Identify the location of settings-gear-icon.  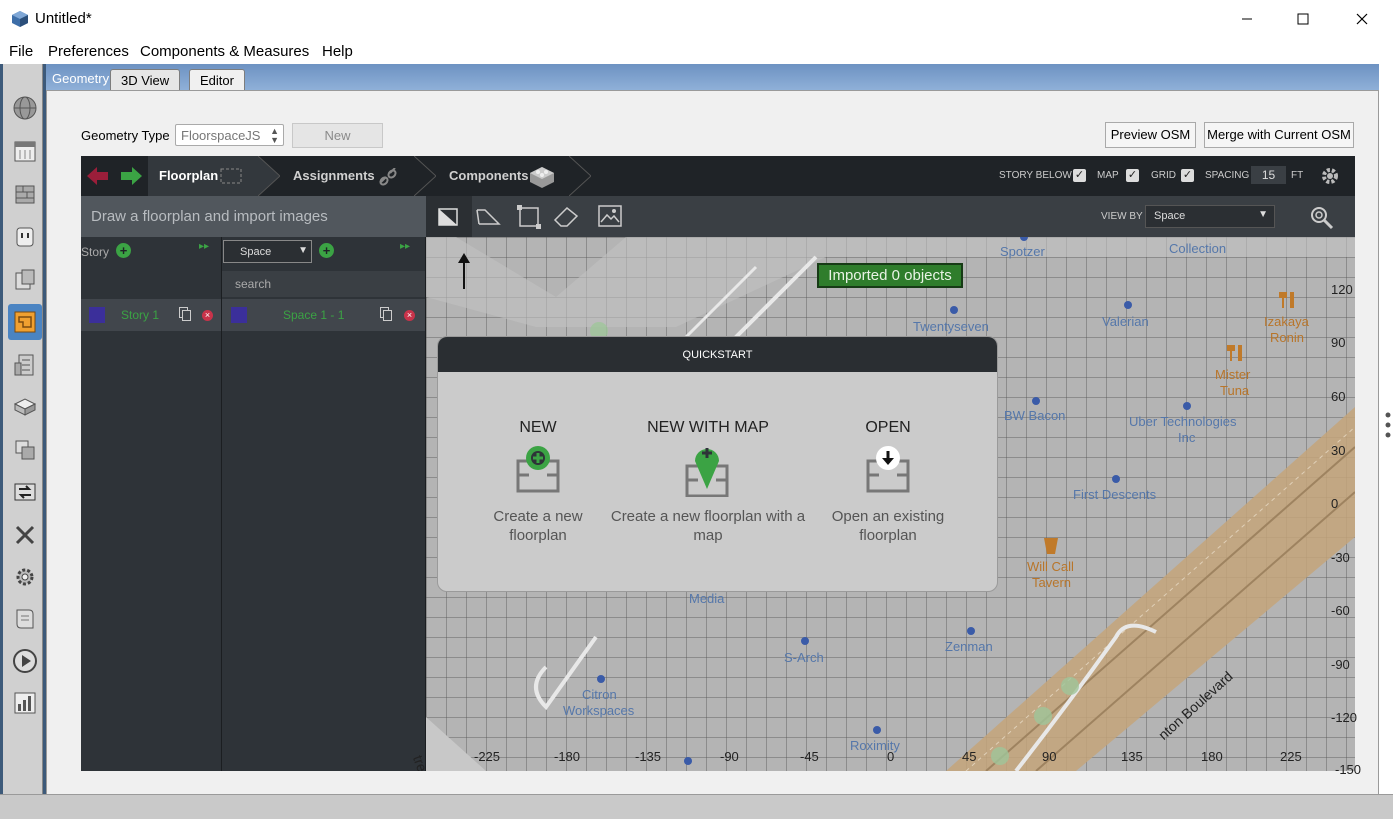
(1330, 176).